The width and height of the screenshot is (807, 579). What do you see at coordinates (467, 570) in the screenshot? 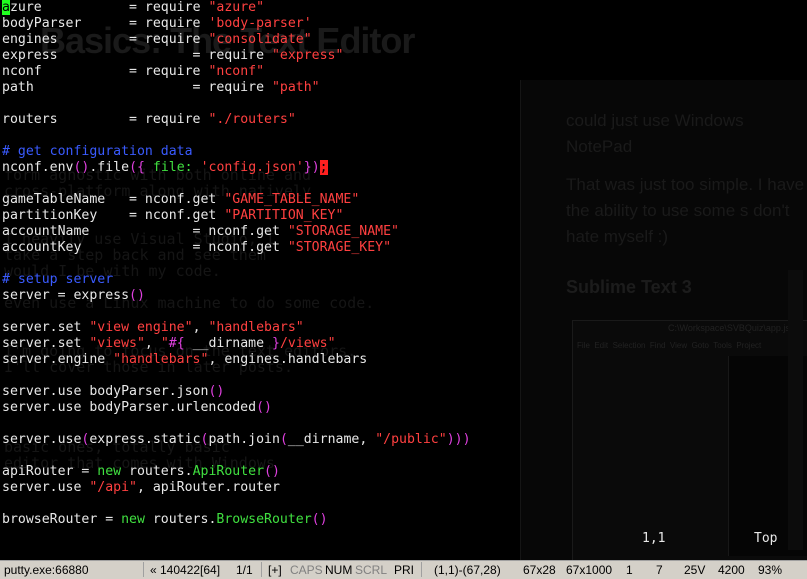
I see `status-selection: (1,1)-(67,28)` at bounding box center [467, 570].